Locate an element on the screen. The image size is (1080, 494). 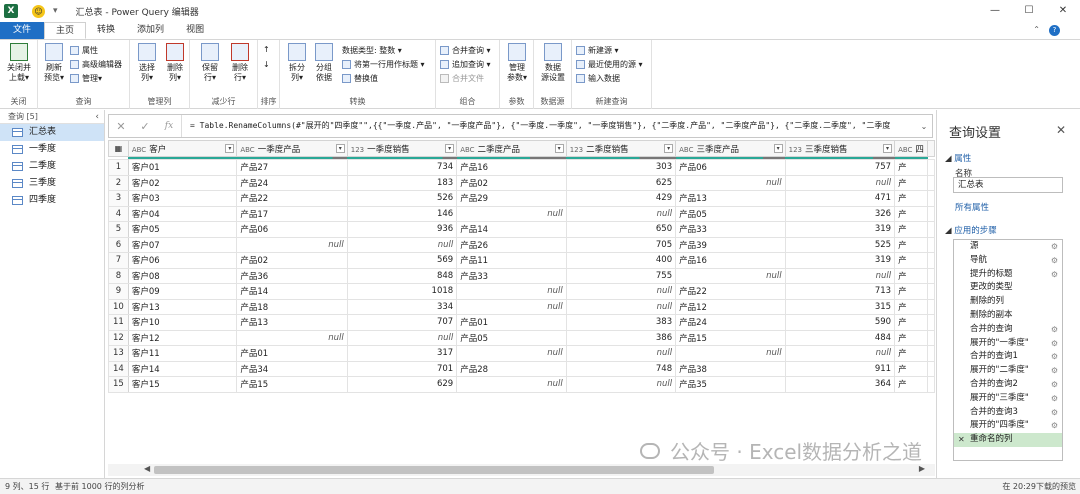
table-cell: 386 is located at coordinates (621, 337).